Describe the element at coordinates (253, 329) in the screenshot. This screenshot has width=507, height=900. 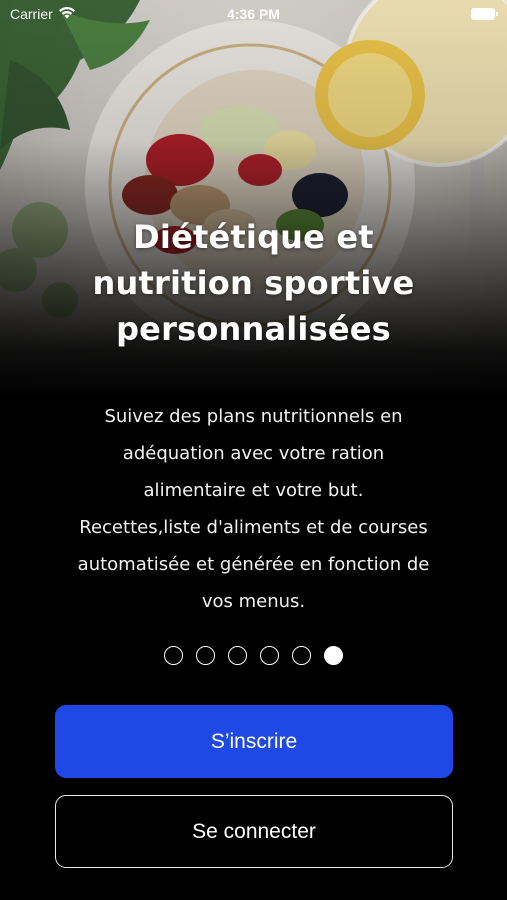
I see `title-line: personnalisées` at that location.